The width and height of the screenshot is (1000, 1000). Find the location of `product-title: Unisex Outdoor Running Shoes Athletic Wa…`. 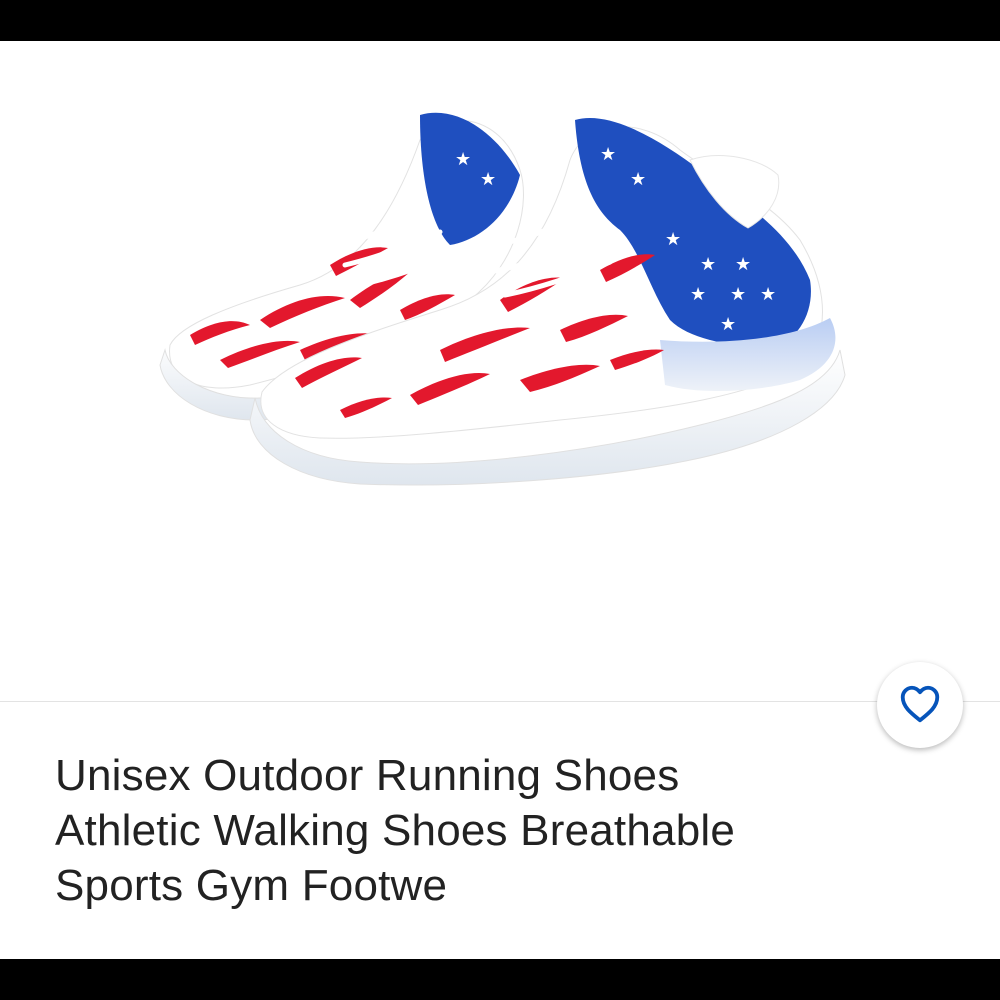

product-title: Unisex Outdoor Running Shoes Athletic Wa… is located at coordinates (495, 830).